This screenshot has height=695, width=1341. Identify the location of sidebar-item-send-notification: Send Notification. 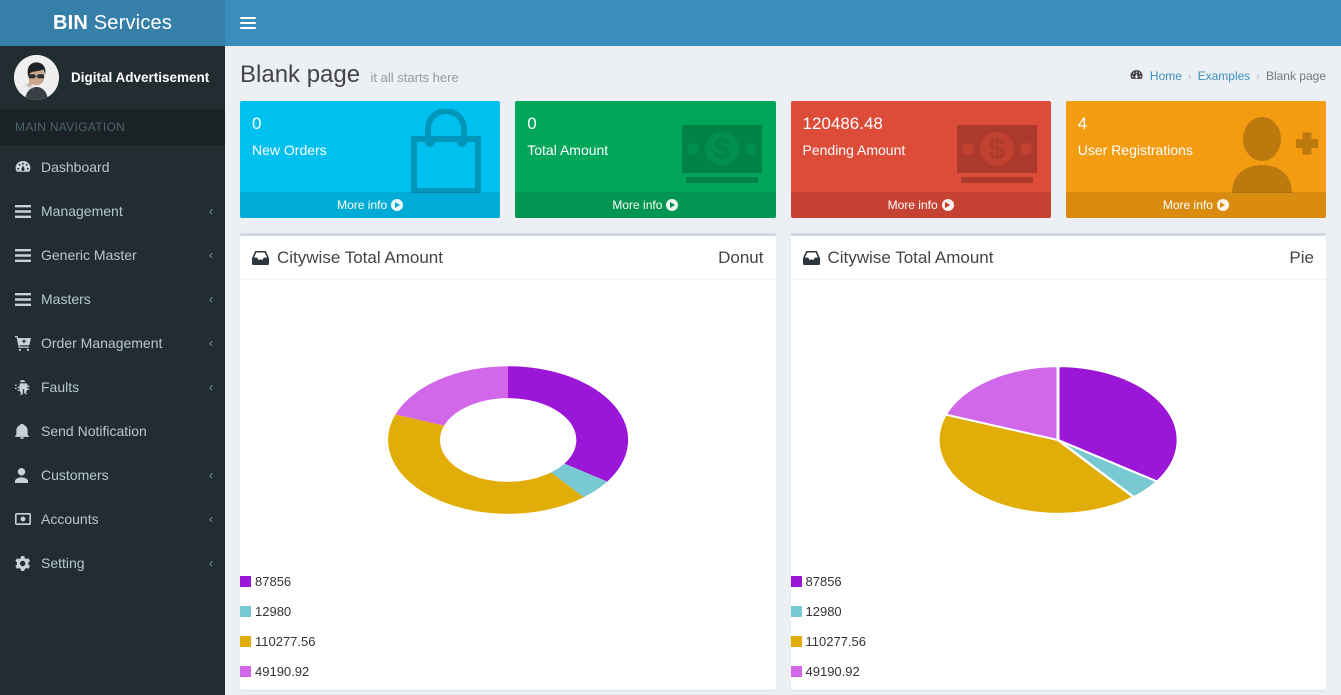
(112, 431).